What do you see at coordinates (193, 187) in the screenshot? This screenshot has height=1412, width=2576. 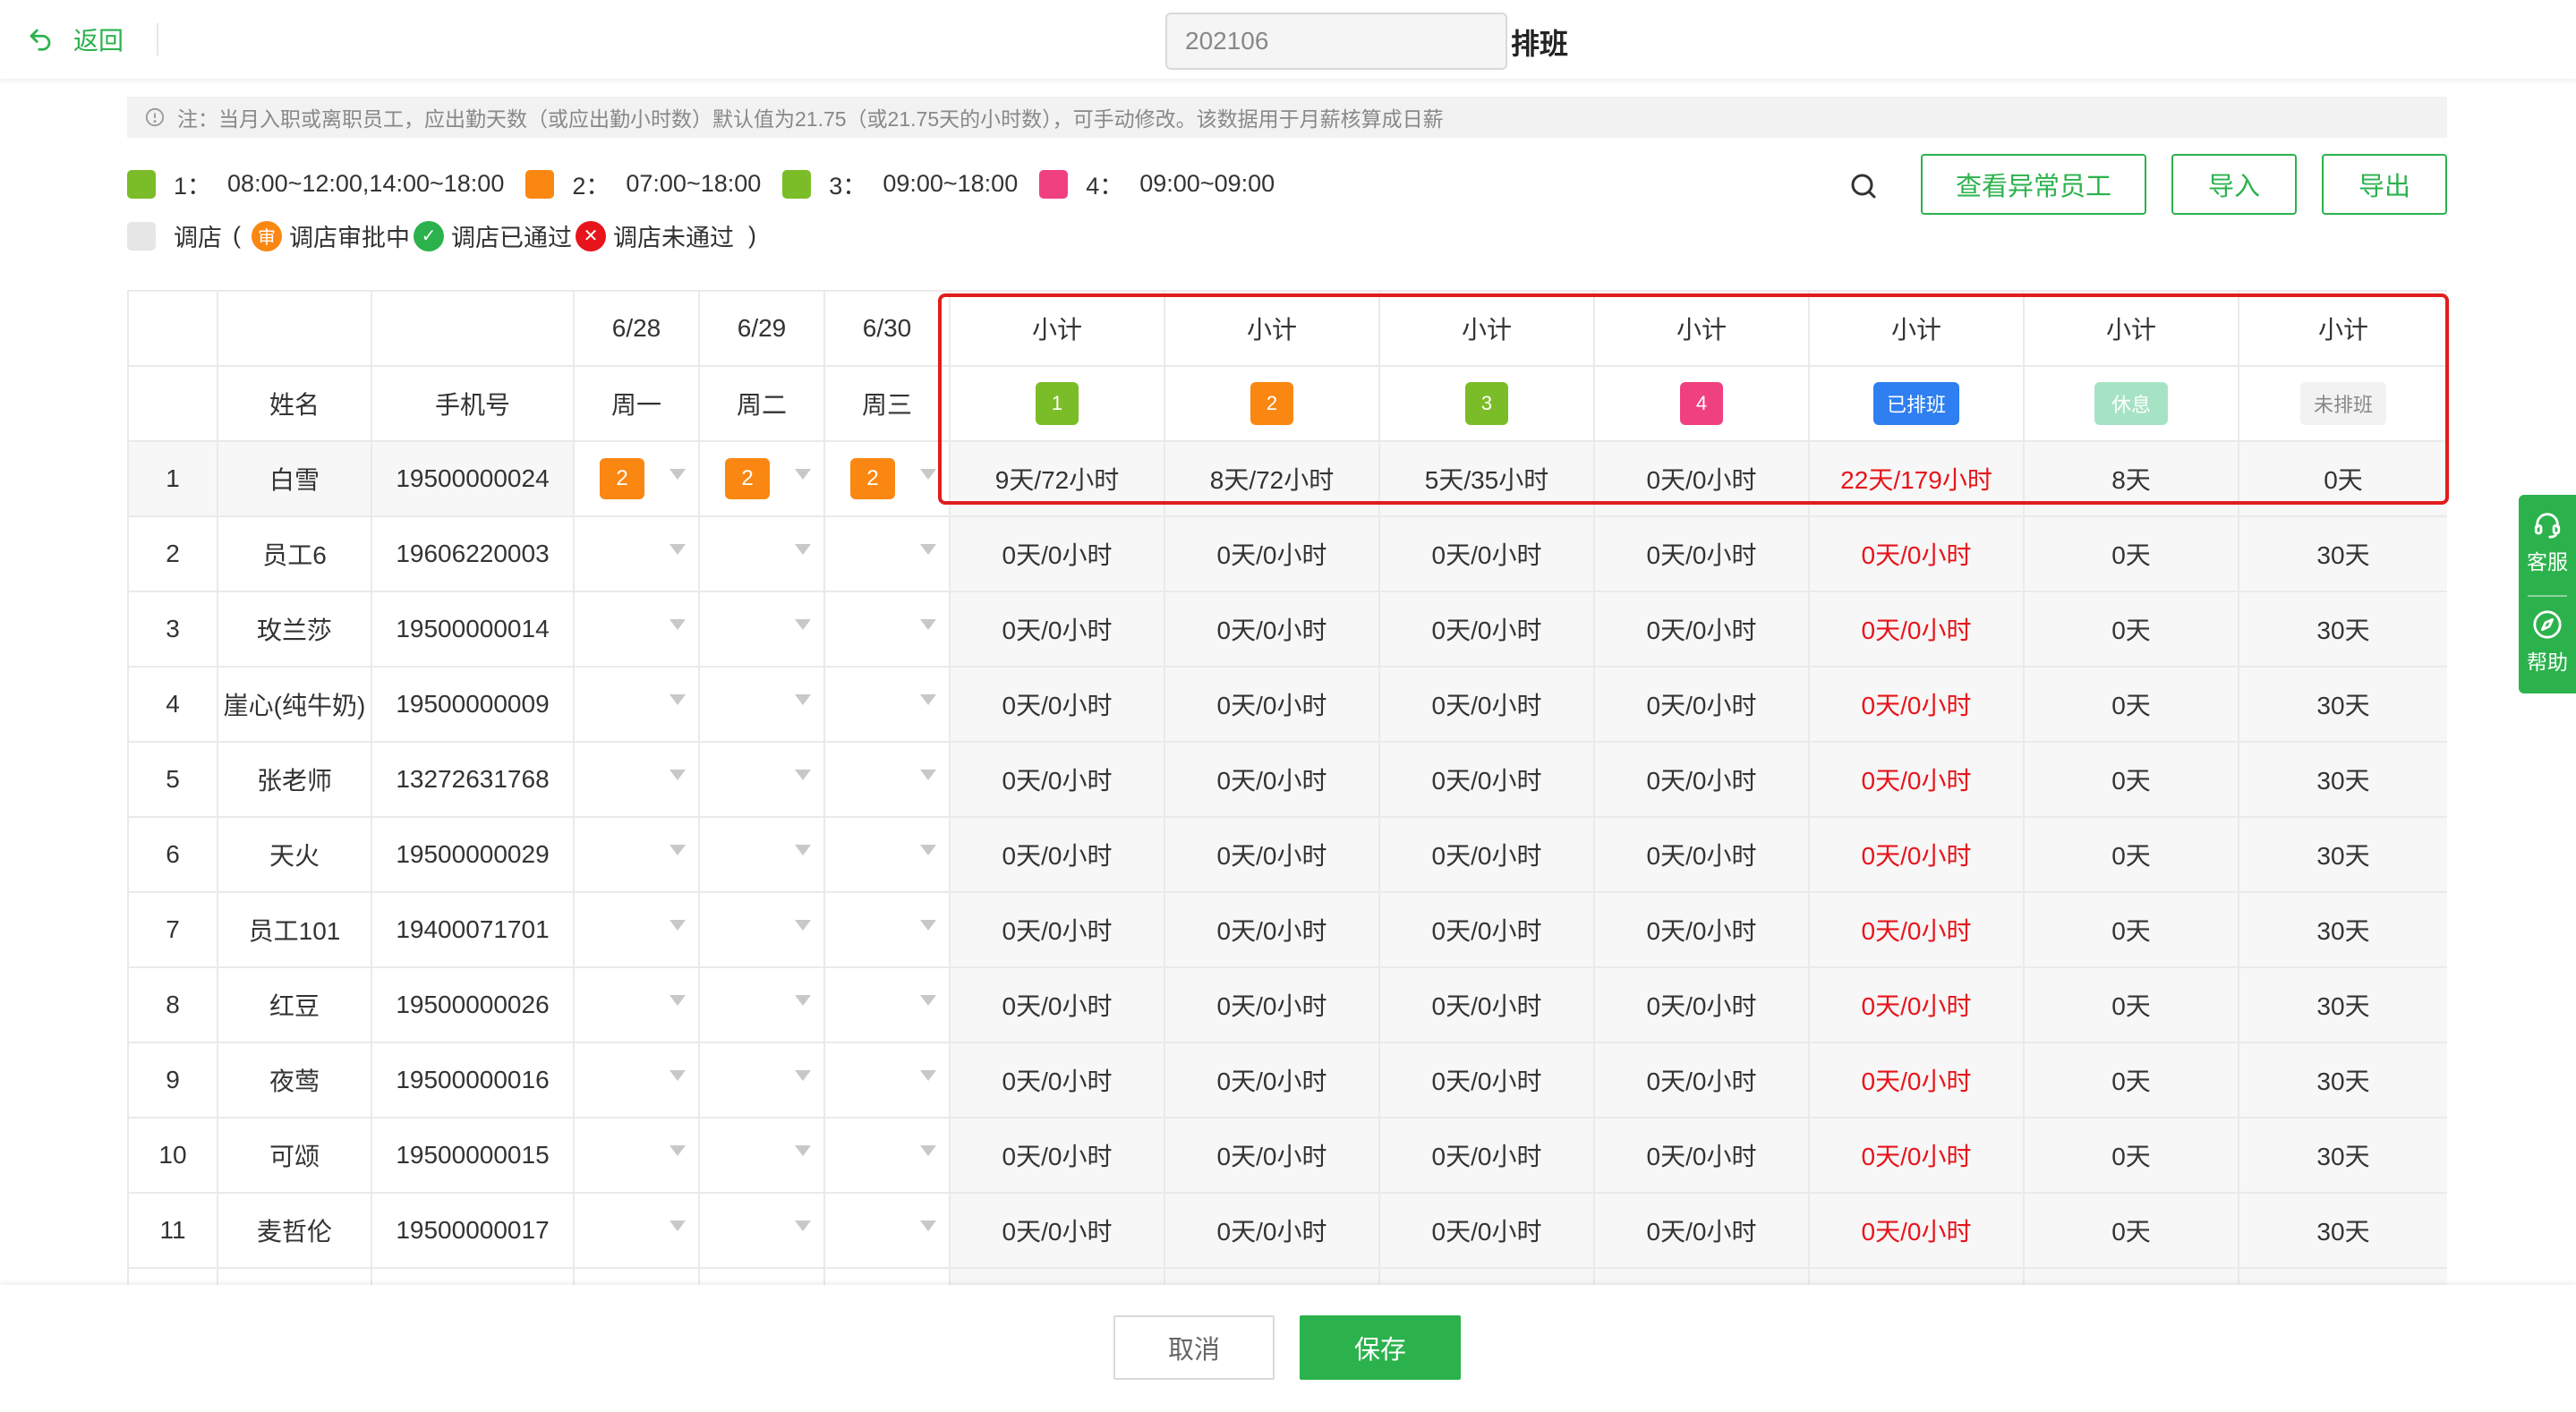 I see `shift-number: 1：` at bounding box center [193, 187].